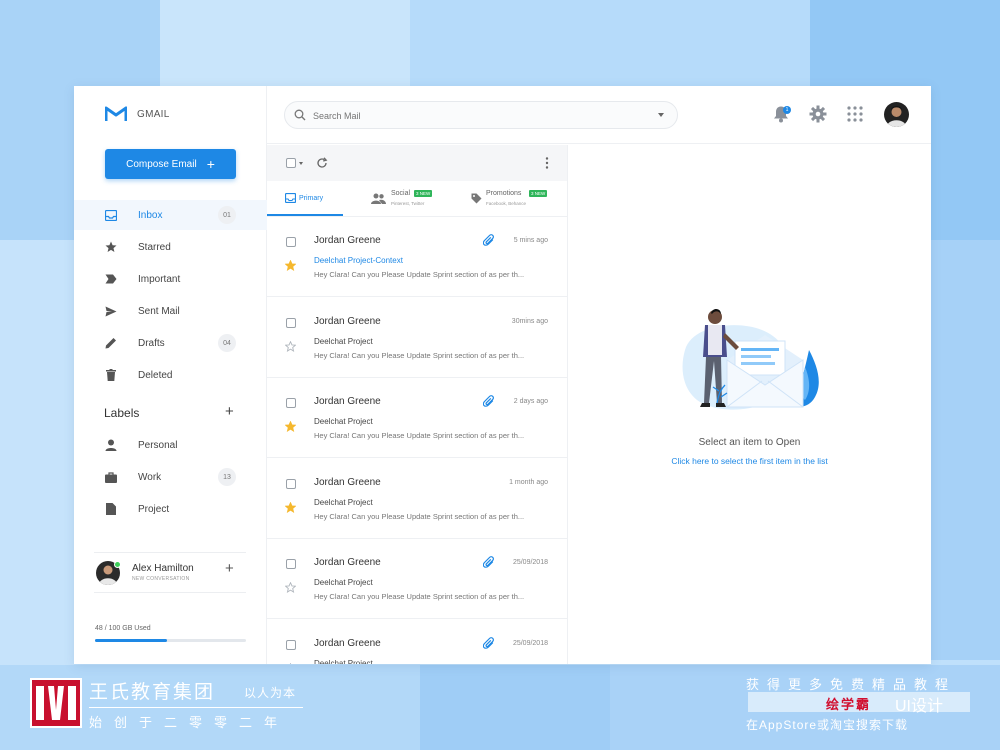 The image size is (1000, 750). I want to click on profile-avatar, so click(896, 114).